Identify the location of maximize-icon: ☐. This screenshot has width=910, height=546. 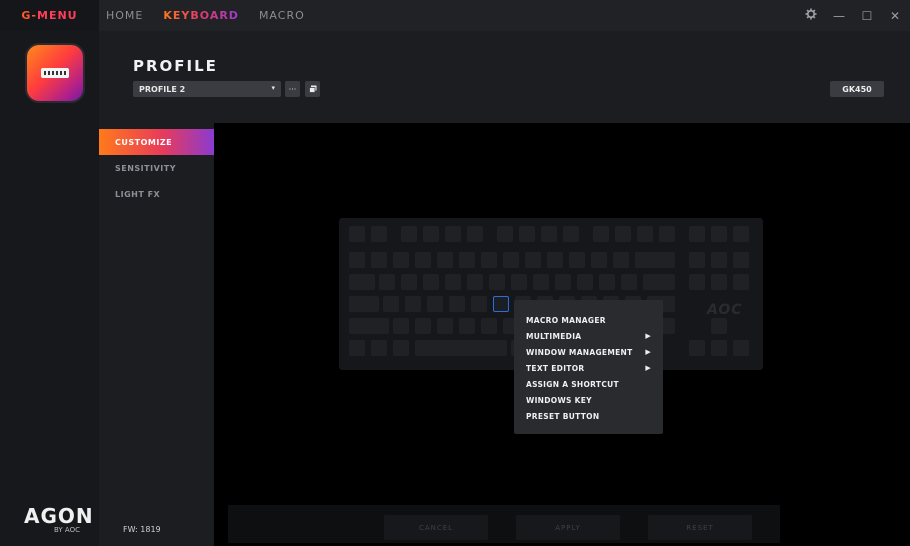
(867, 16).